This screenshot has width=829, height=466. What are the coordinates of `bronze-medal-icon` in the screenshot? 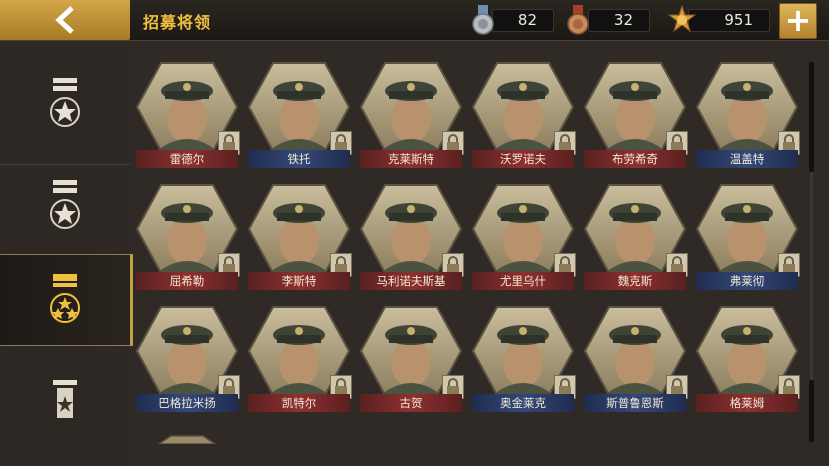 It's located at (578, 20).